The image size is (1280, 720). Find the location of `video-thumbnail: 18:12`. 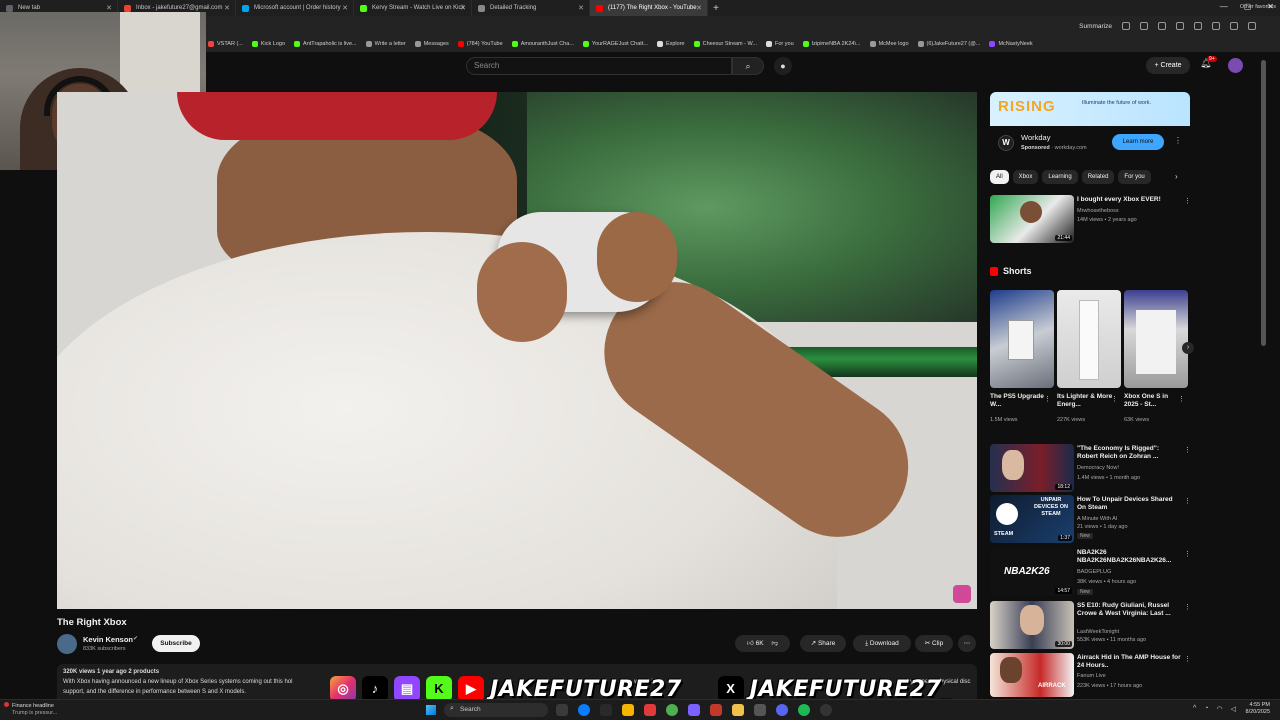

video-thumbnail: 18:12 is located at coordinates (1032, 468).